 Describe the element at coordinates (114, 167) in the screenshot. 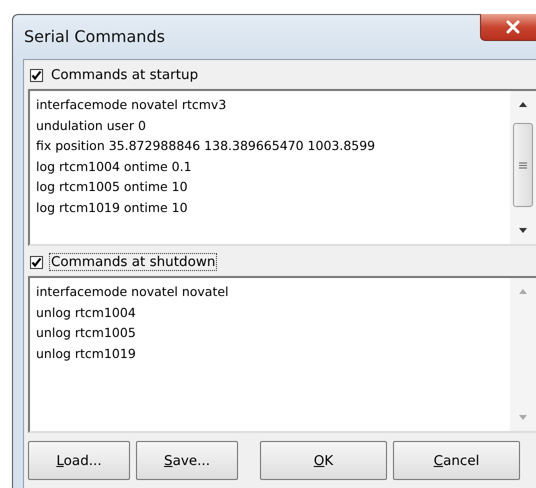

I see `command-line: log rtcm1004 ontime 0.1` at that location.